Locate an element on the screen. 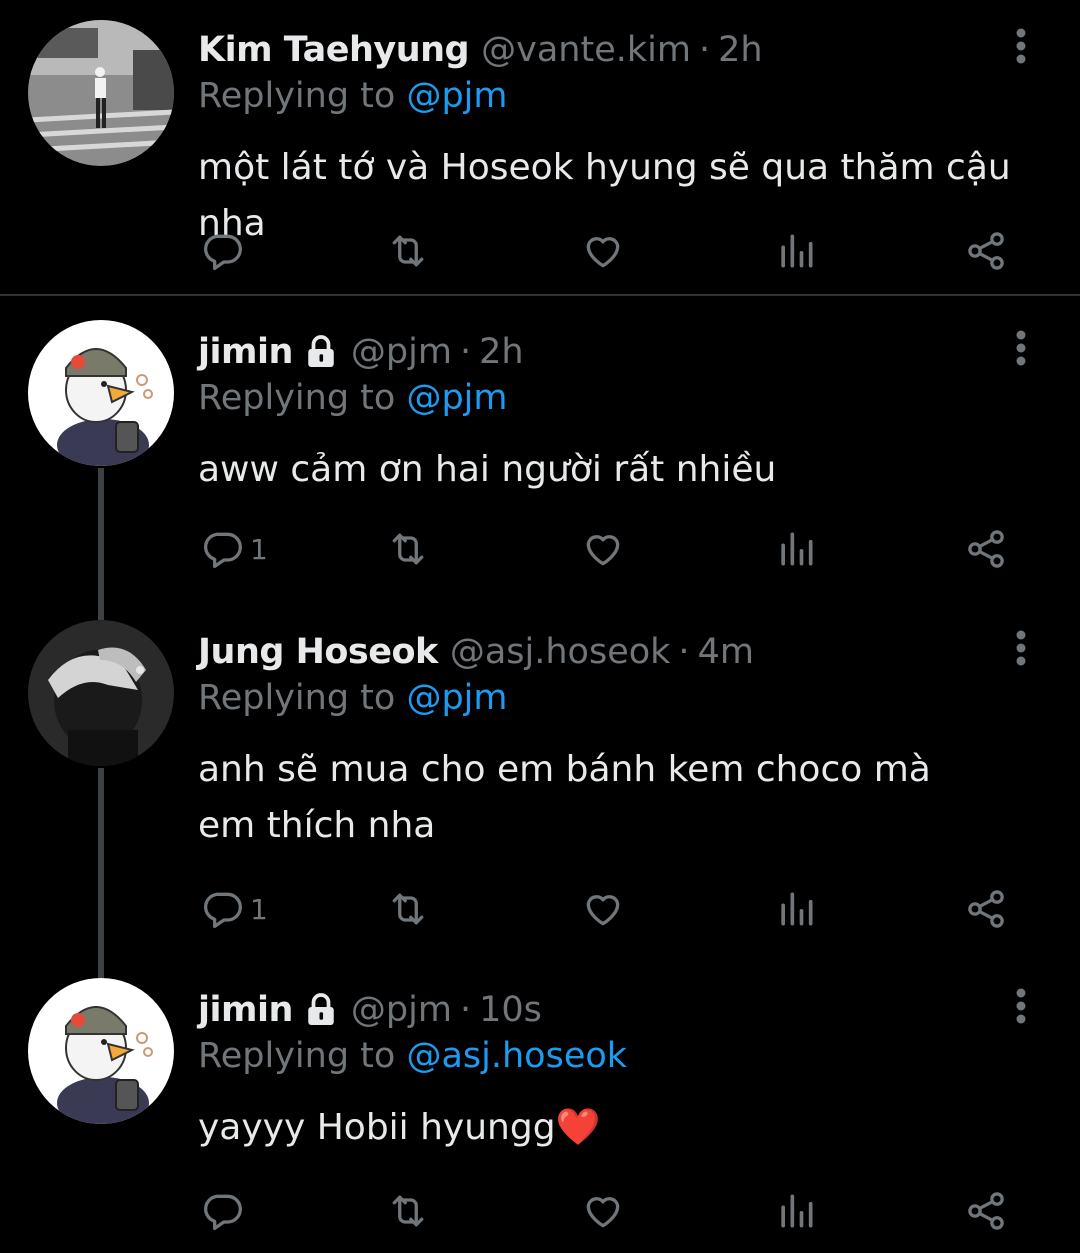  avatar-photo-street is located at coordinates (101, 93).